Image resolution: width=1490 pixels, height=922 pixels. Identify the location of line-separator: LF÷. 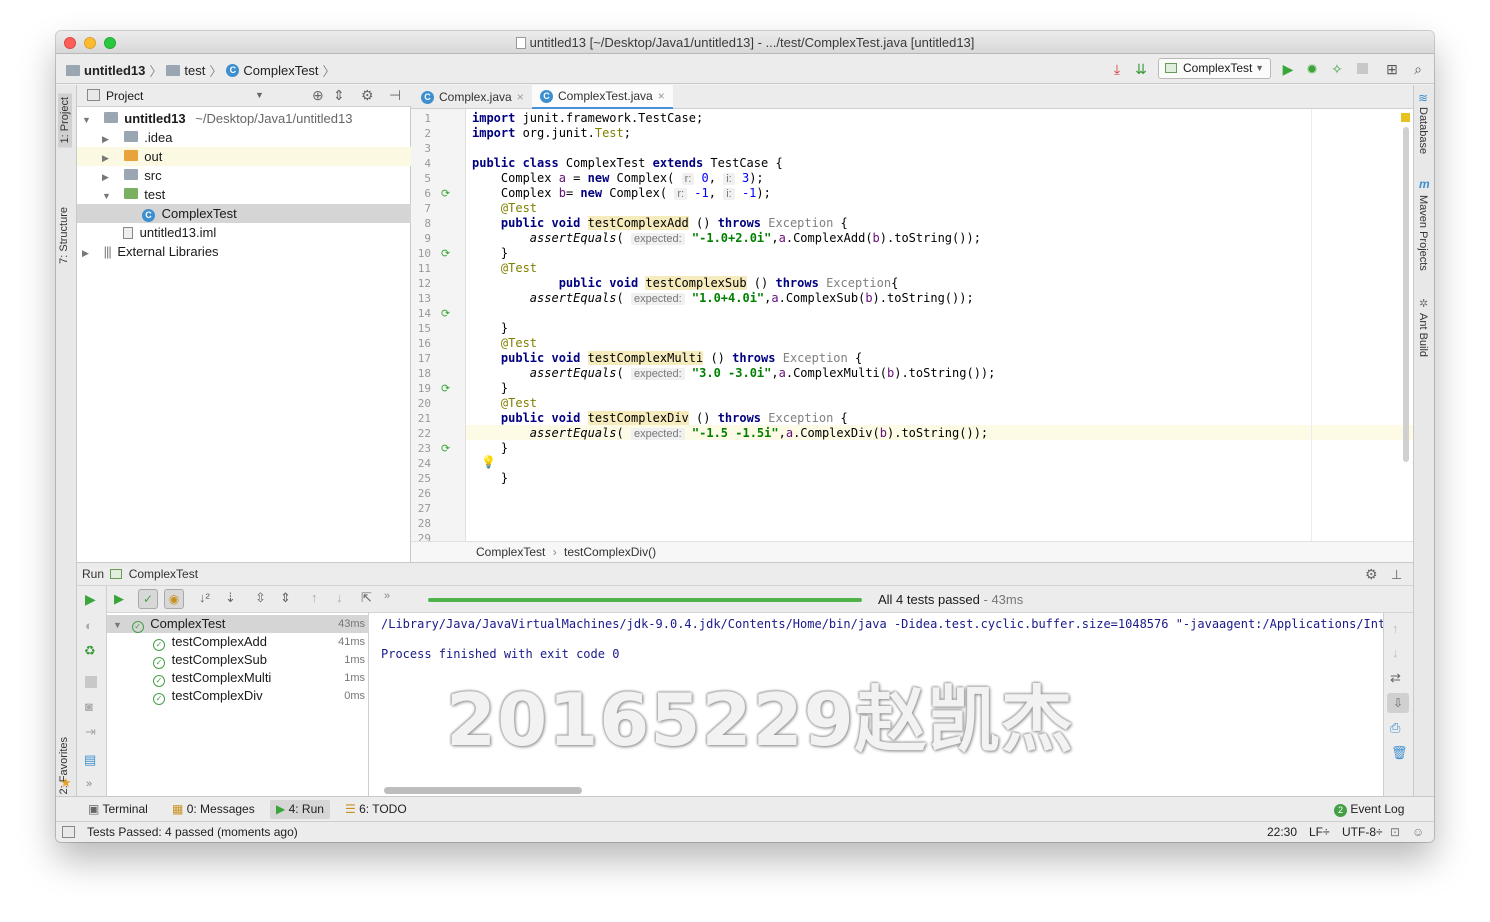
(1319, 832).